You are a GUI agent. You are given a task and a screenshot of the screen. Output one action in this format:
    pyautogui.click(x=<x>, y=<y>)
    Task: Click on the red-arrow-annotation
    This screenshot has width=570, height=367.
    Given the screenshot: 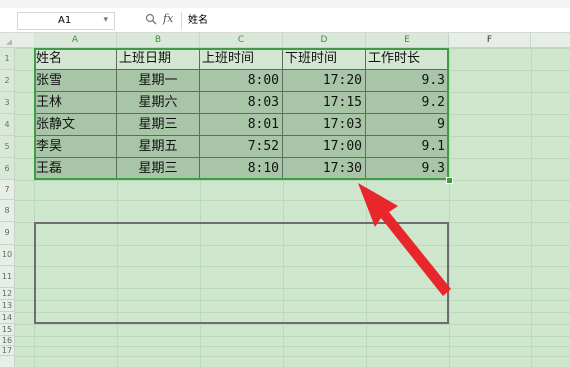 What is the action you would take?
    pyautogui.click(x=404, y=239)
    